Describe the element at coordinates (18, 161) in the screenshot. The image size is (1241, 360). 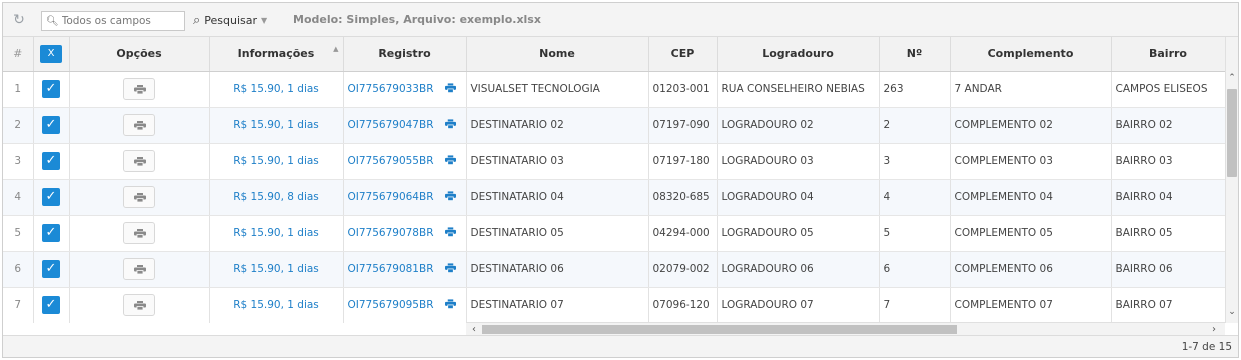
I see `row-number: 3` at that location.